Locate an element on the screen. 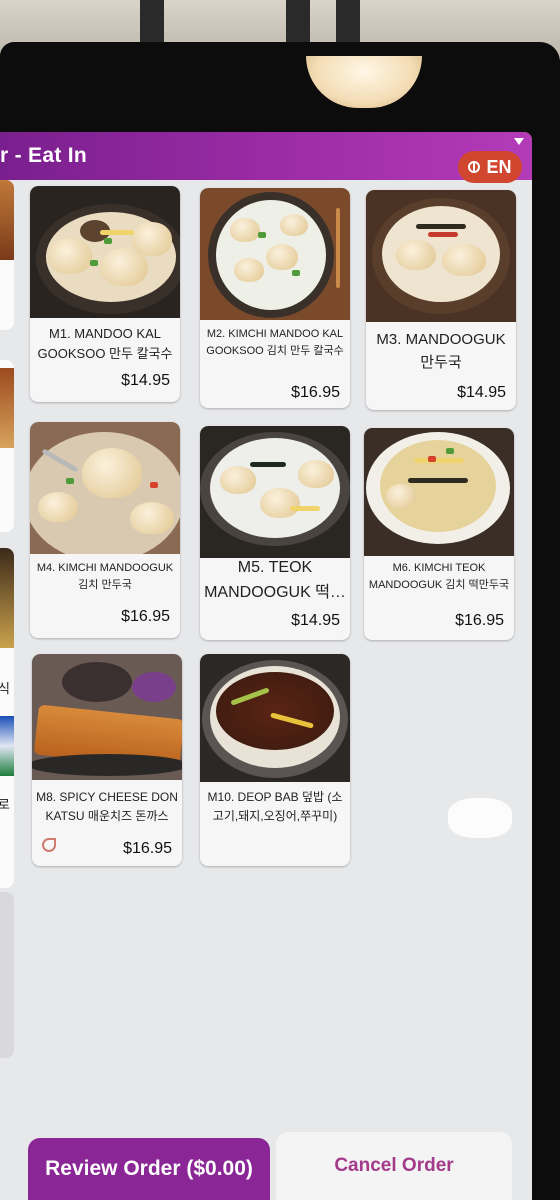 This screenshot has width=560, height=1200. category-tab: 식 로 is located at coordinates (7, 718).